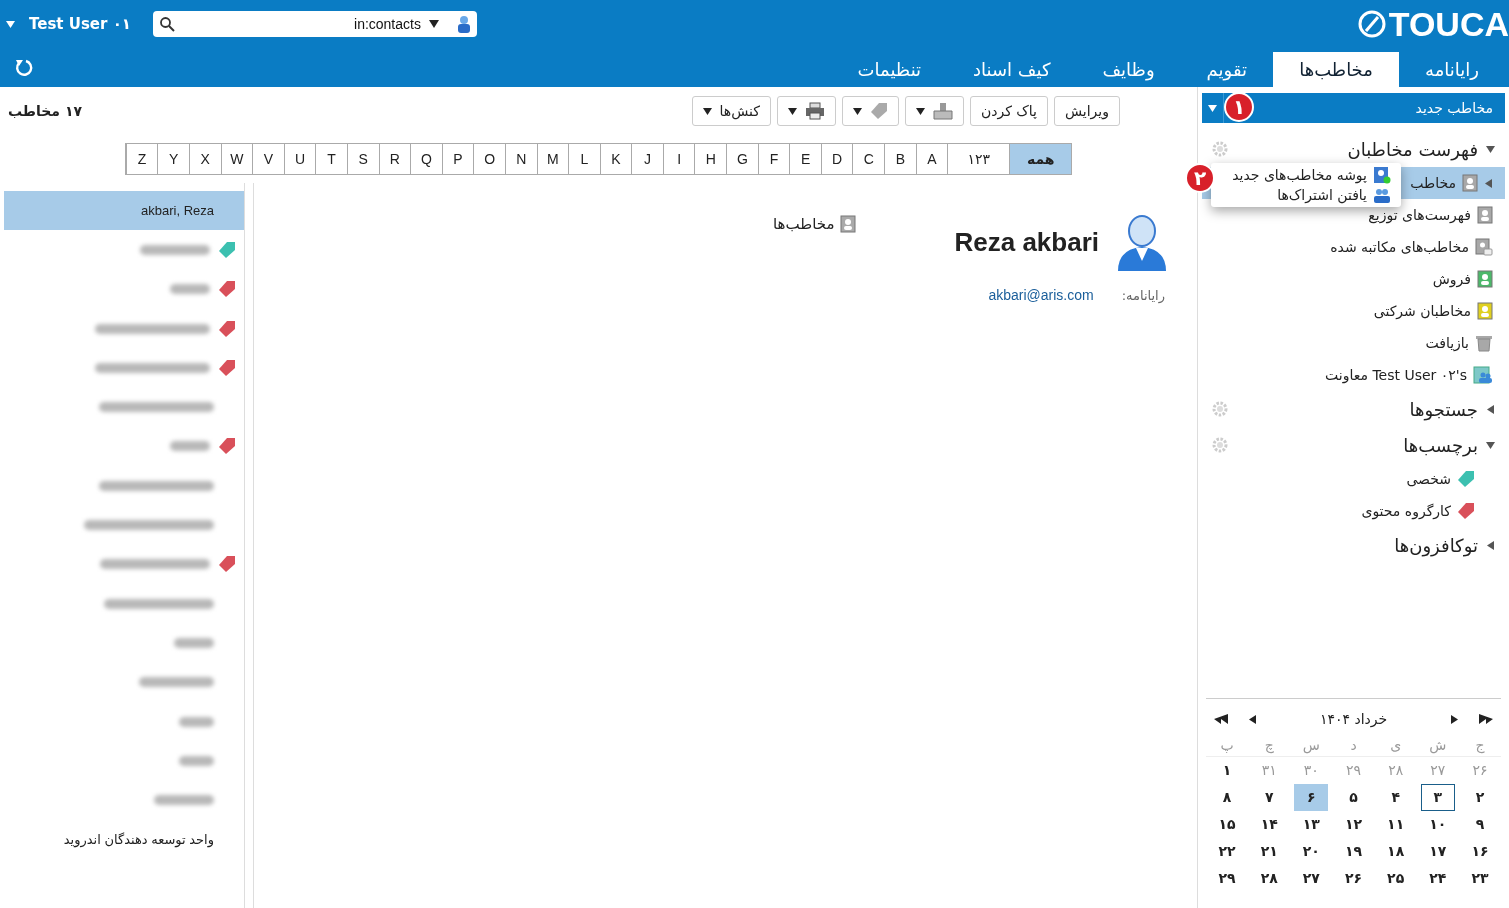 This screenshot has width=1509, height=908. I want to click on tray-icon, so click(942, 111).